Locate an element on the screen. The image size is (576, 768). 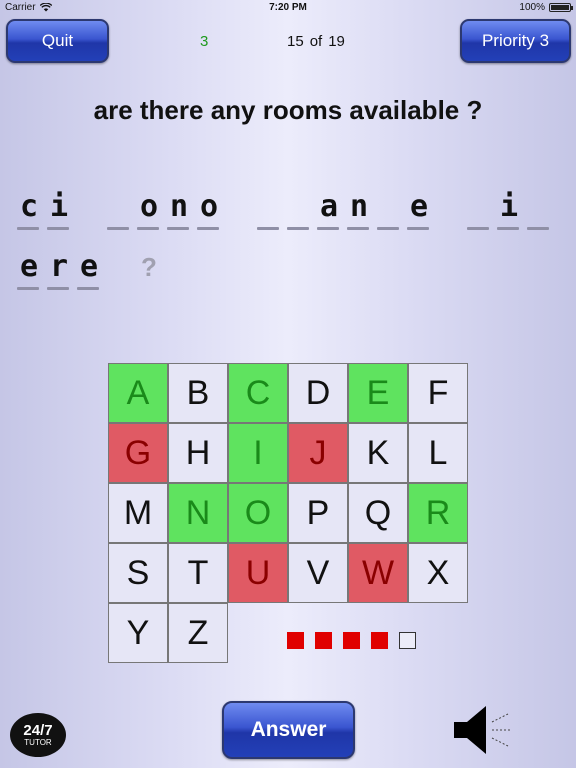
speaker-icon is located at coordinates (483, 730).